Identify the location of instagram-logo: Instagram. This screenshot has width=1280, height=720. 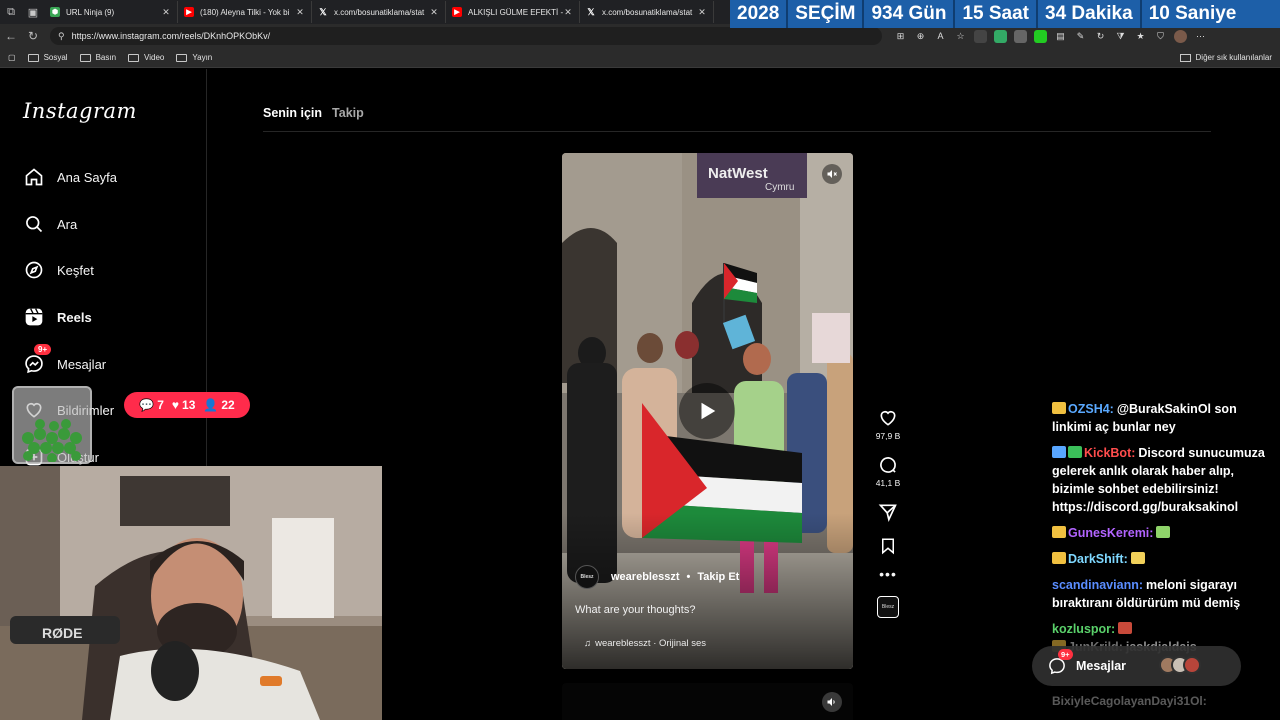
(80, 111).